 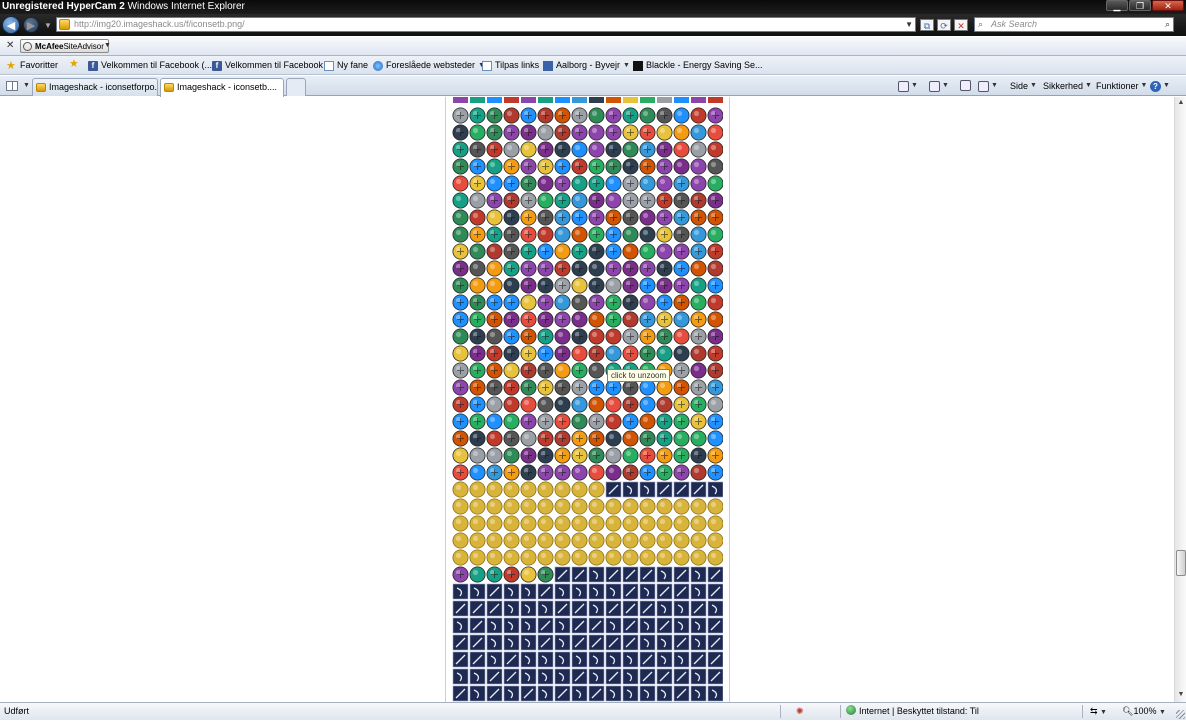 What do you see at coordinates (1098, 712) in the screenshot?
I see `protected-mode-icon: ⇆ ▼` at bounding box center [1098, 712].